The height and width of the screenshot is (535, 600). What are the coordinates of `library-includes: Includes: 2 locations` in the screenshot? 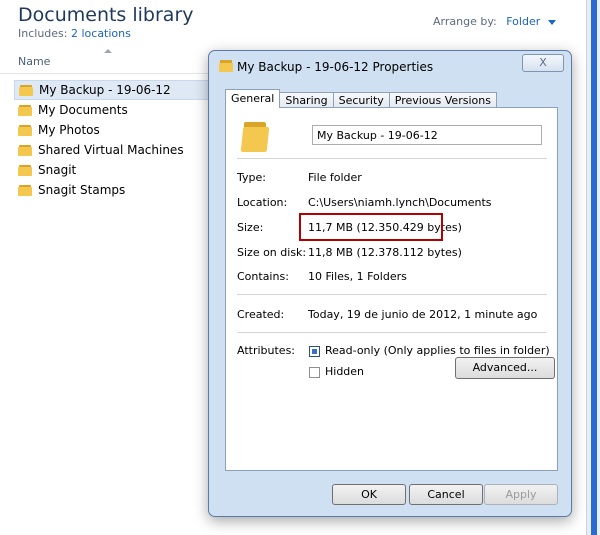 It's located at (74, 33).